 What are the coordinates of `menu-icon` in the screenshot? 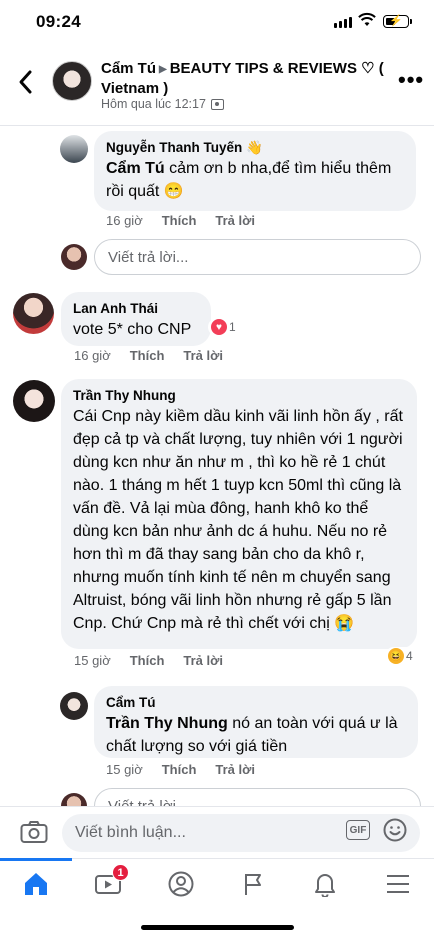 It's located at (398, 884).